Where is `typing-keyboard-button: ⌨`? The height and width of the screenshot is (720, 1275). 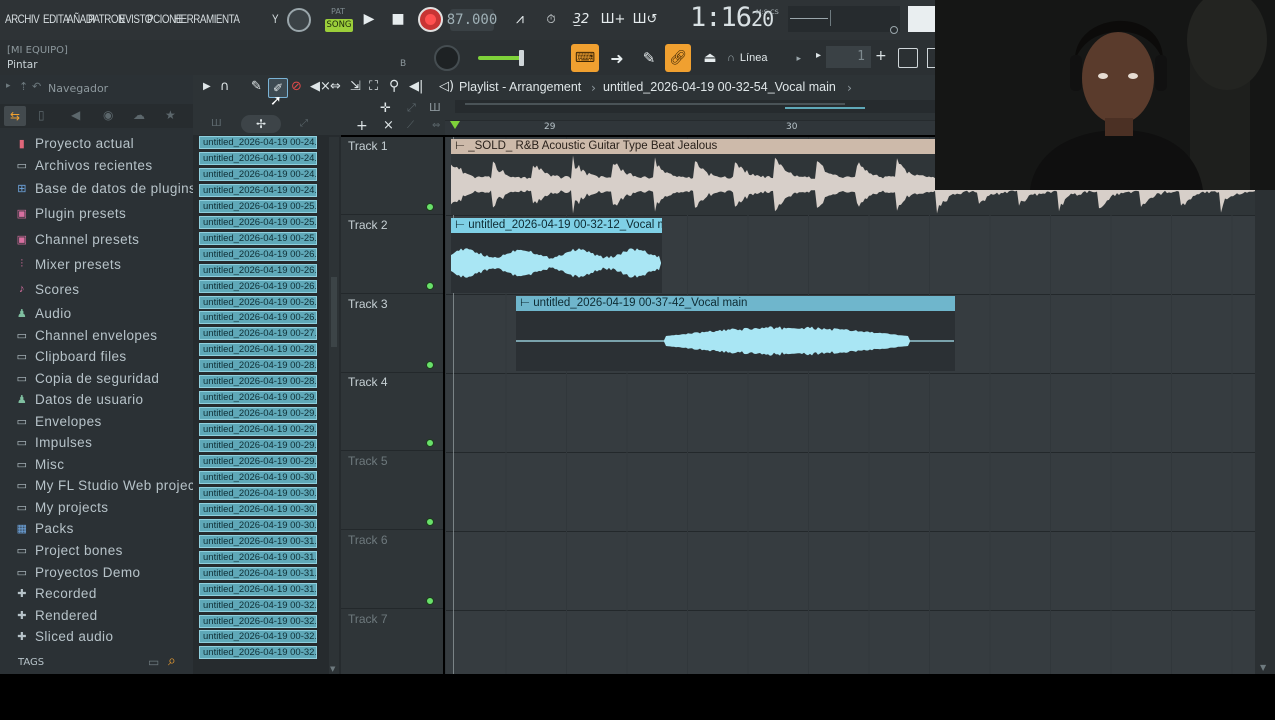 typing-keyboard-button: ⌨ is located at coordinates (585, 58).